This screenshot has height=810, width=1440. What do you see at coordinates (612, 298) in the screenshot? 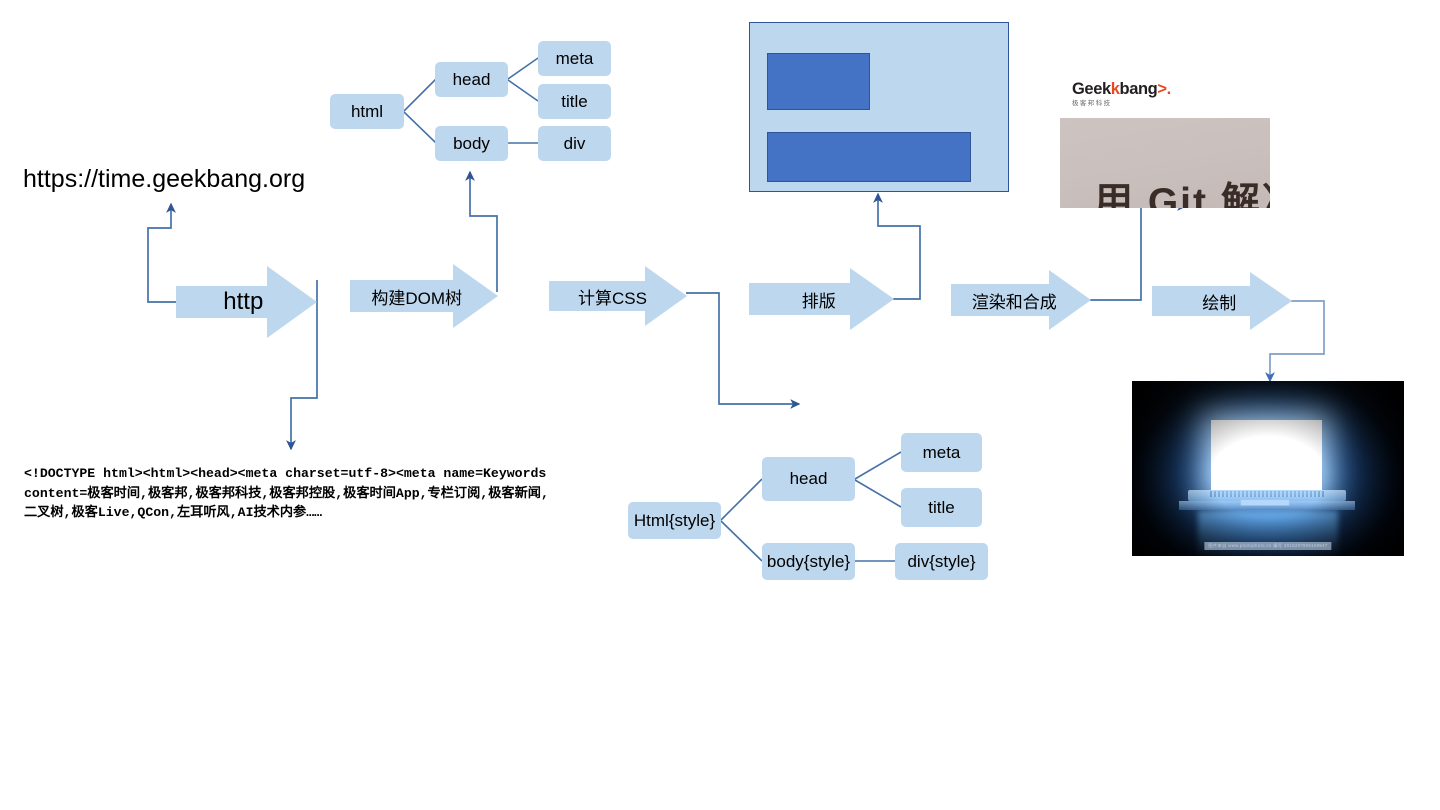
I see `pipeline-step-label: 计算CSS` at bounding box center [612, 298].